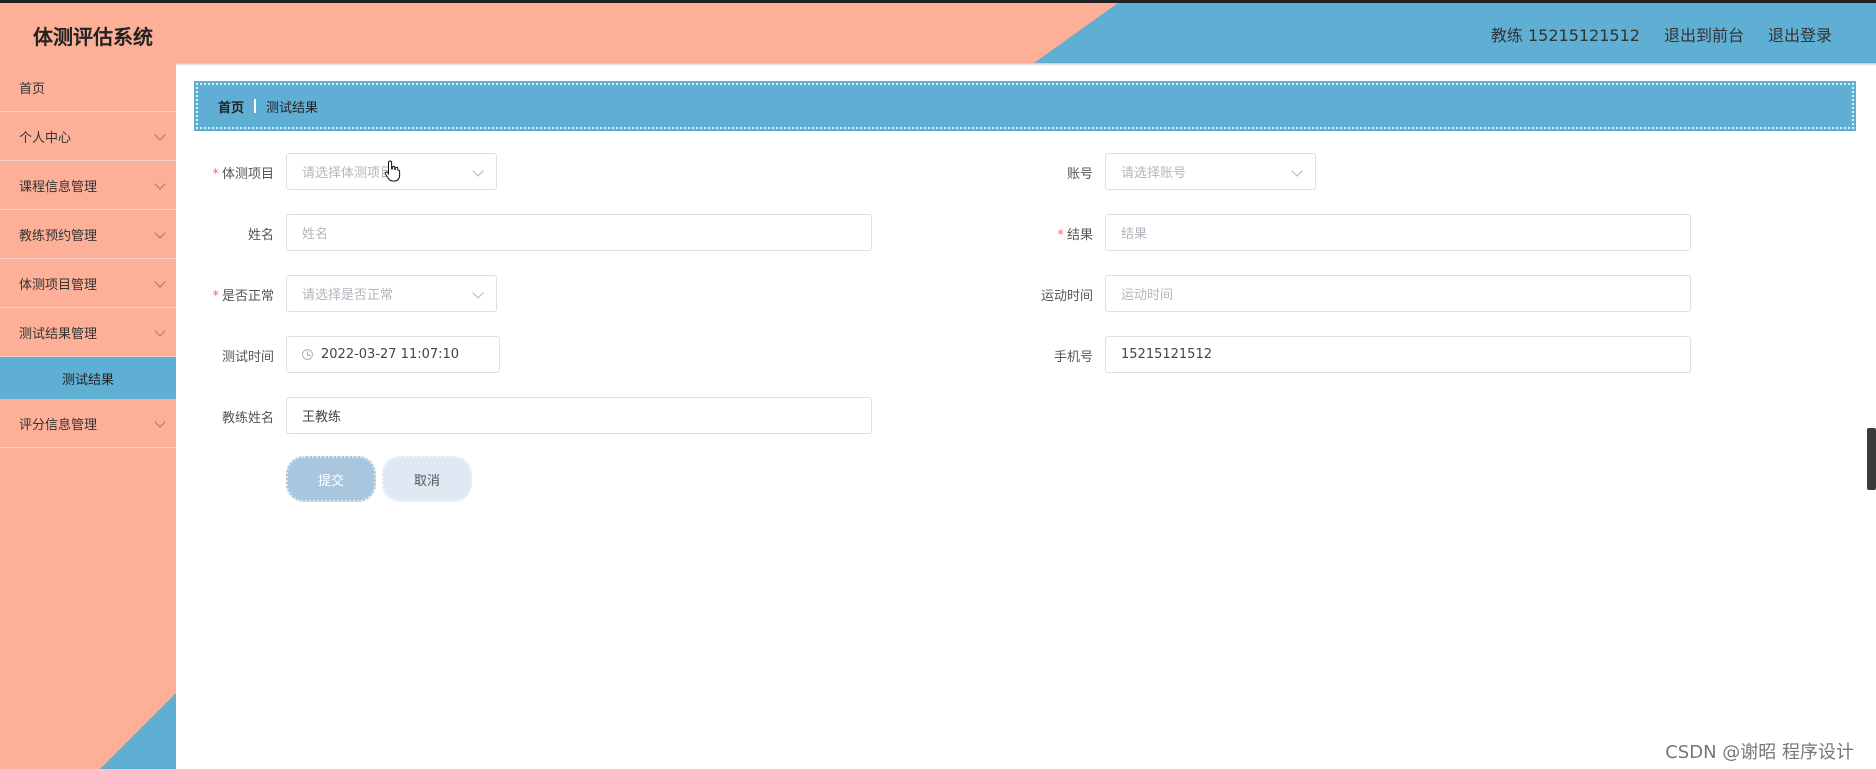  I want to click on normal-select: 请选择是否正常, so click(391, 293).